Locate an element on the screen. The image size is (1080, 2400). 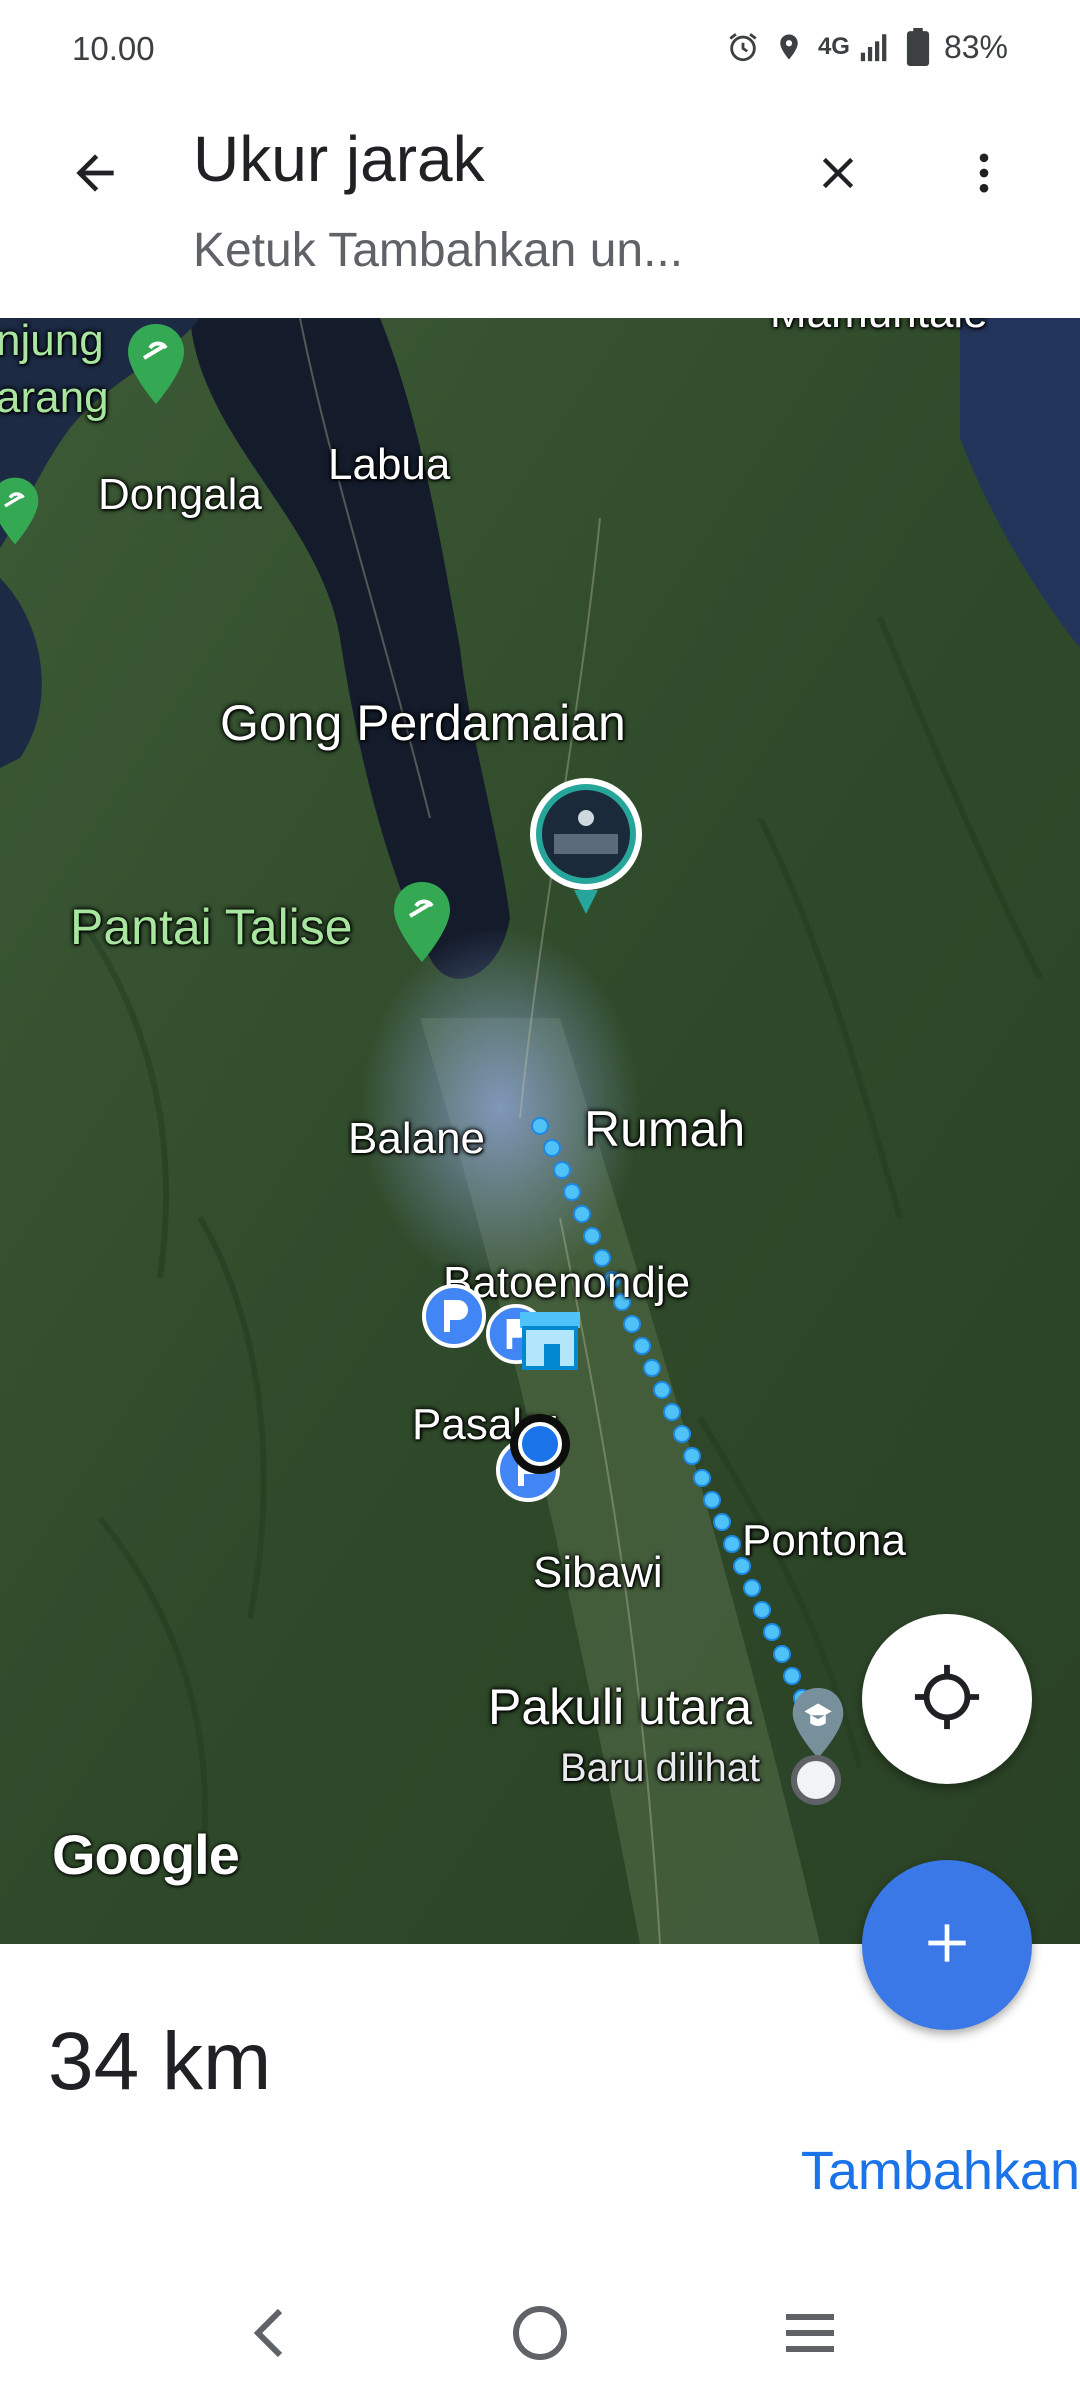
arrow-back-icon is located at coordinates (95, 175).